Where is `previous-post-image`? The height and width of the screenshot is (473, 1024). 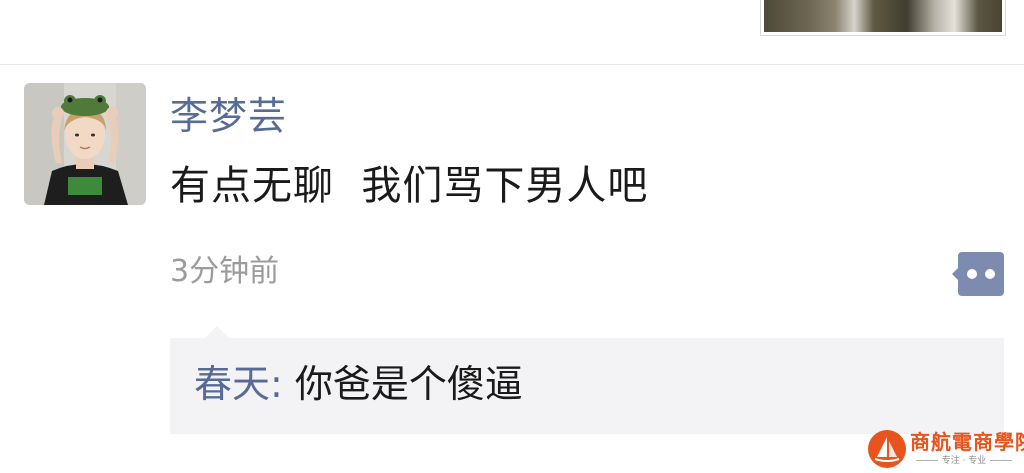 previous-post-image is located at coordinates (883, 18).